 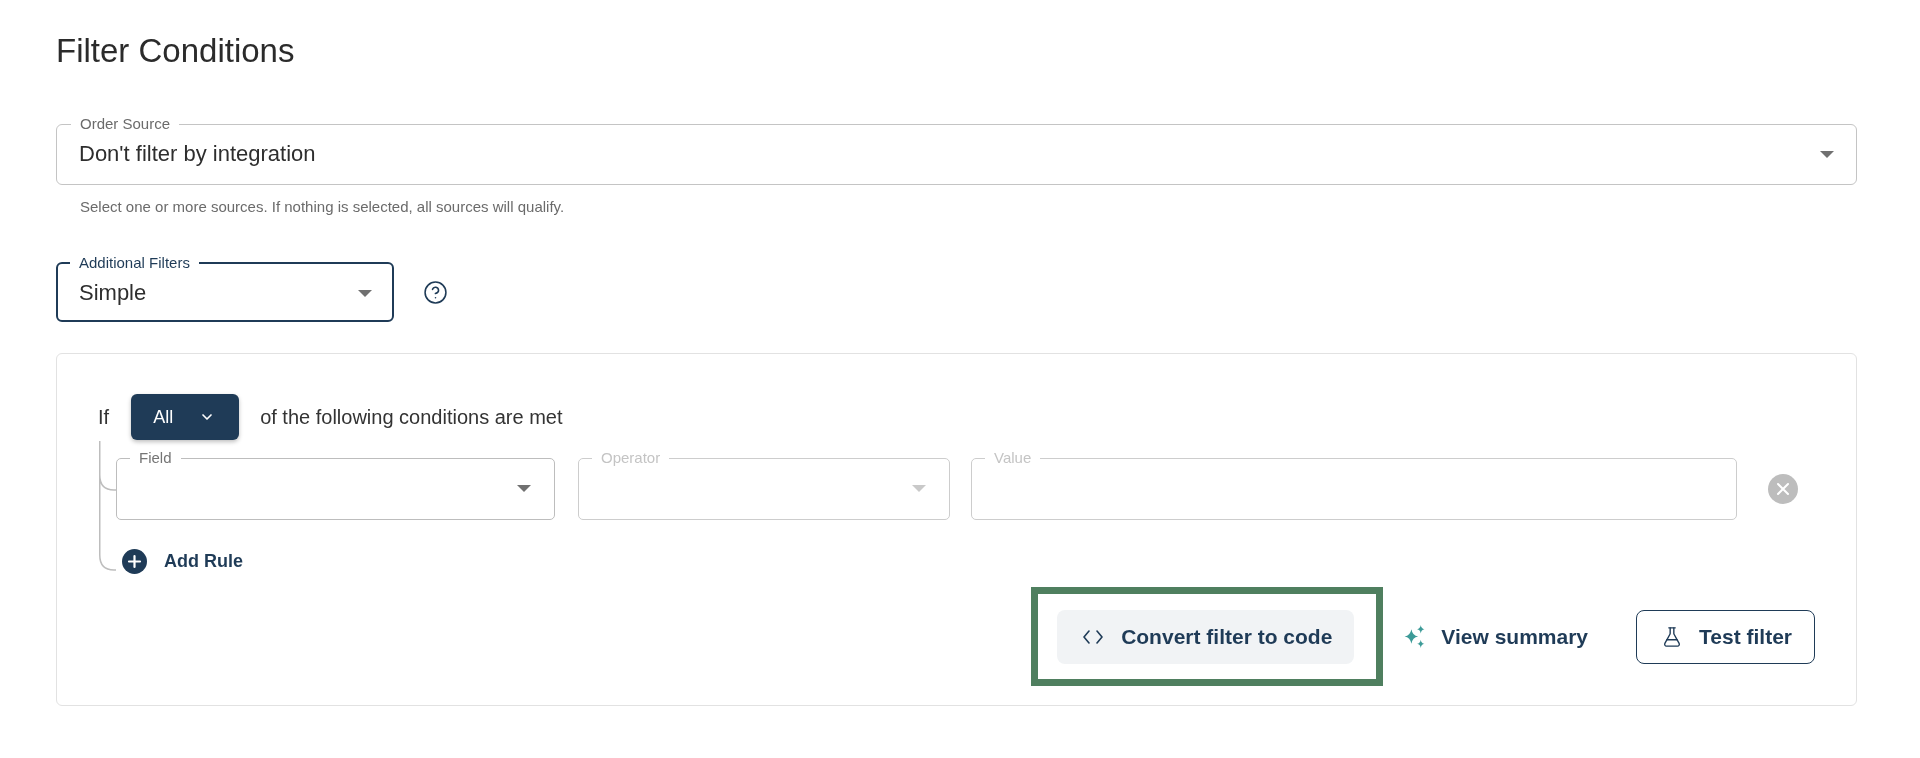 What do you see at coordinates (411, 417) in the screenshot?
I see `condition-suffix: of the following conditions are met` at bounding box center [411, 417].